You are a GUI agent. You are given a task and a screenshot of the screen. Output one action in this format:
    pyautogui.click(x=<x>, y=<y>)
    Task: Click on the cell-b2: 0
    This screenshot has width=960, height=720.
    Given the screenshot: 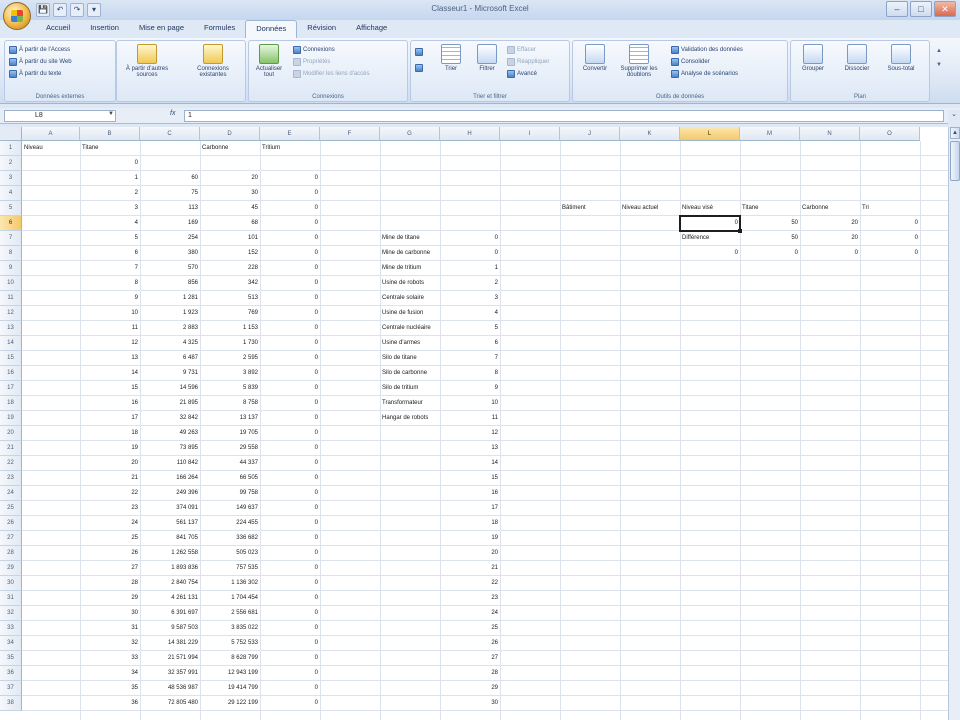 What is the action you would take?
    pyautogui.click(x=110, y=163)
    